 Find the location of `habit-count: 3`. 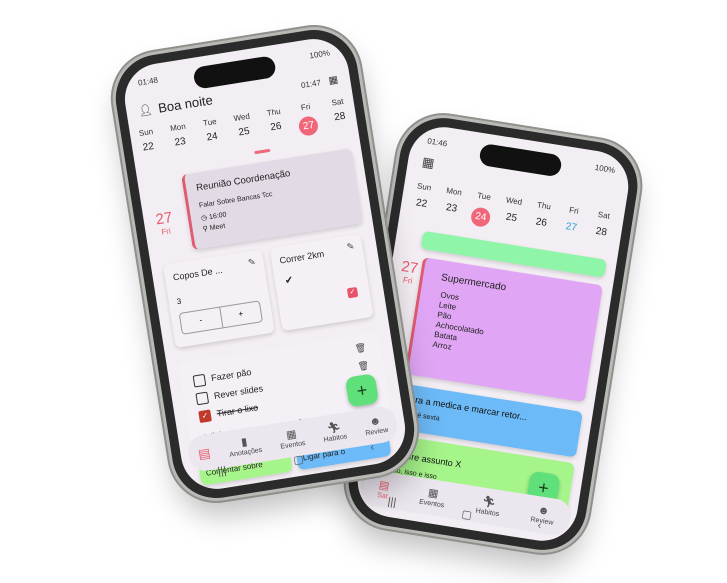

habit-count: 3 is located at coordinates (179, 301).